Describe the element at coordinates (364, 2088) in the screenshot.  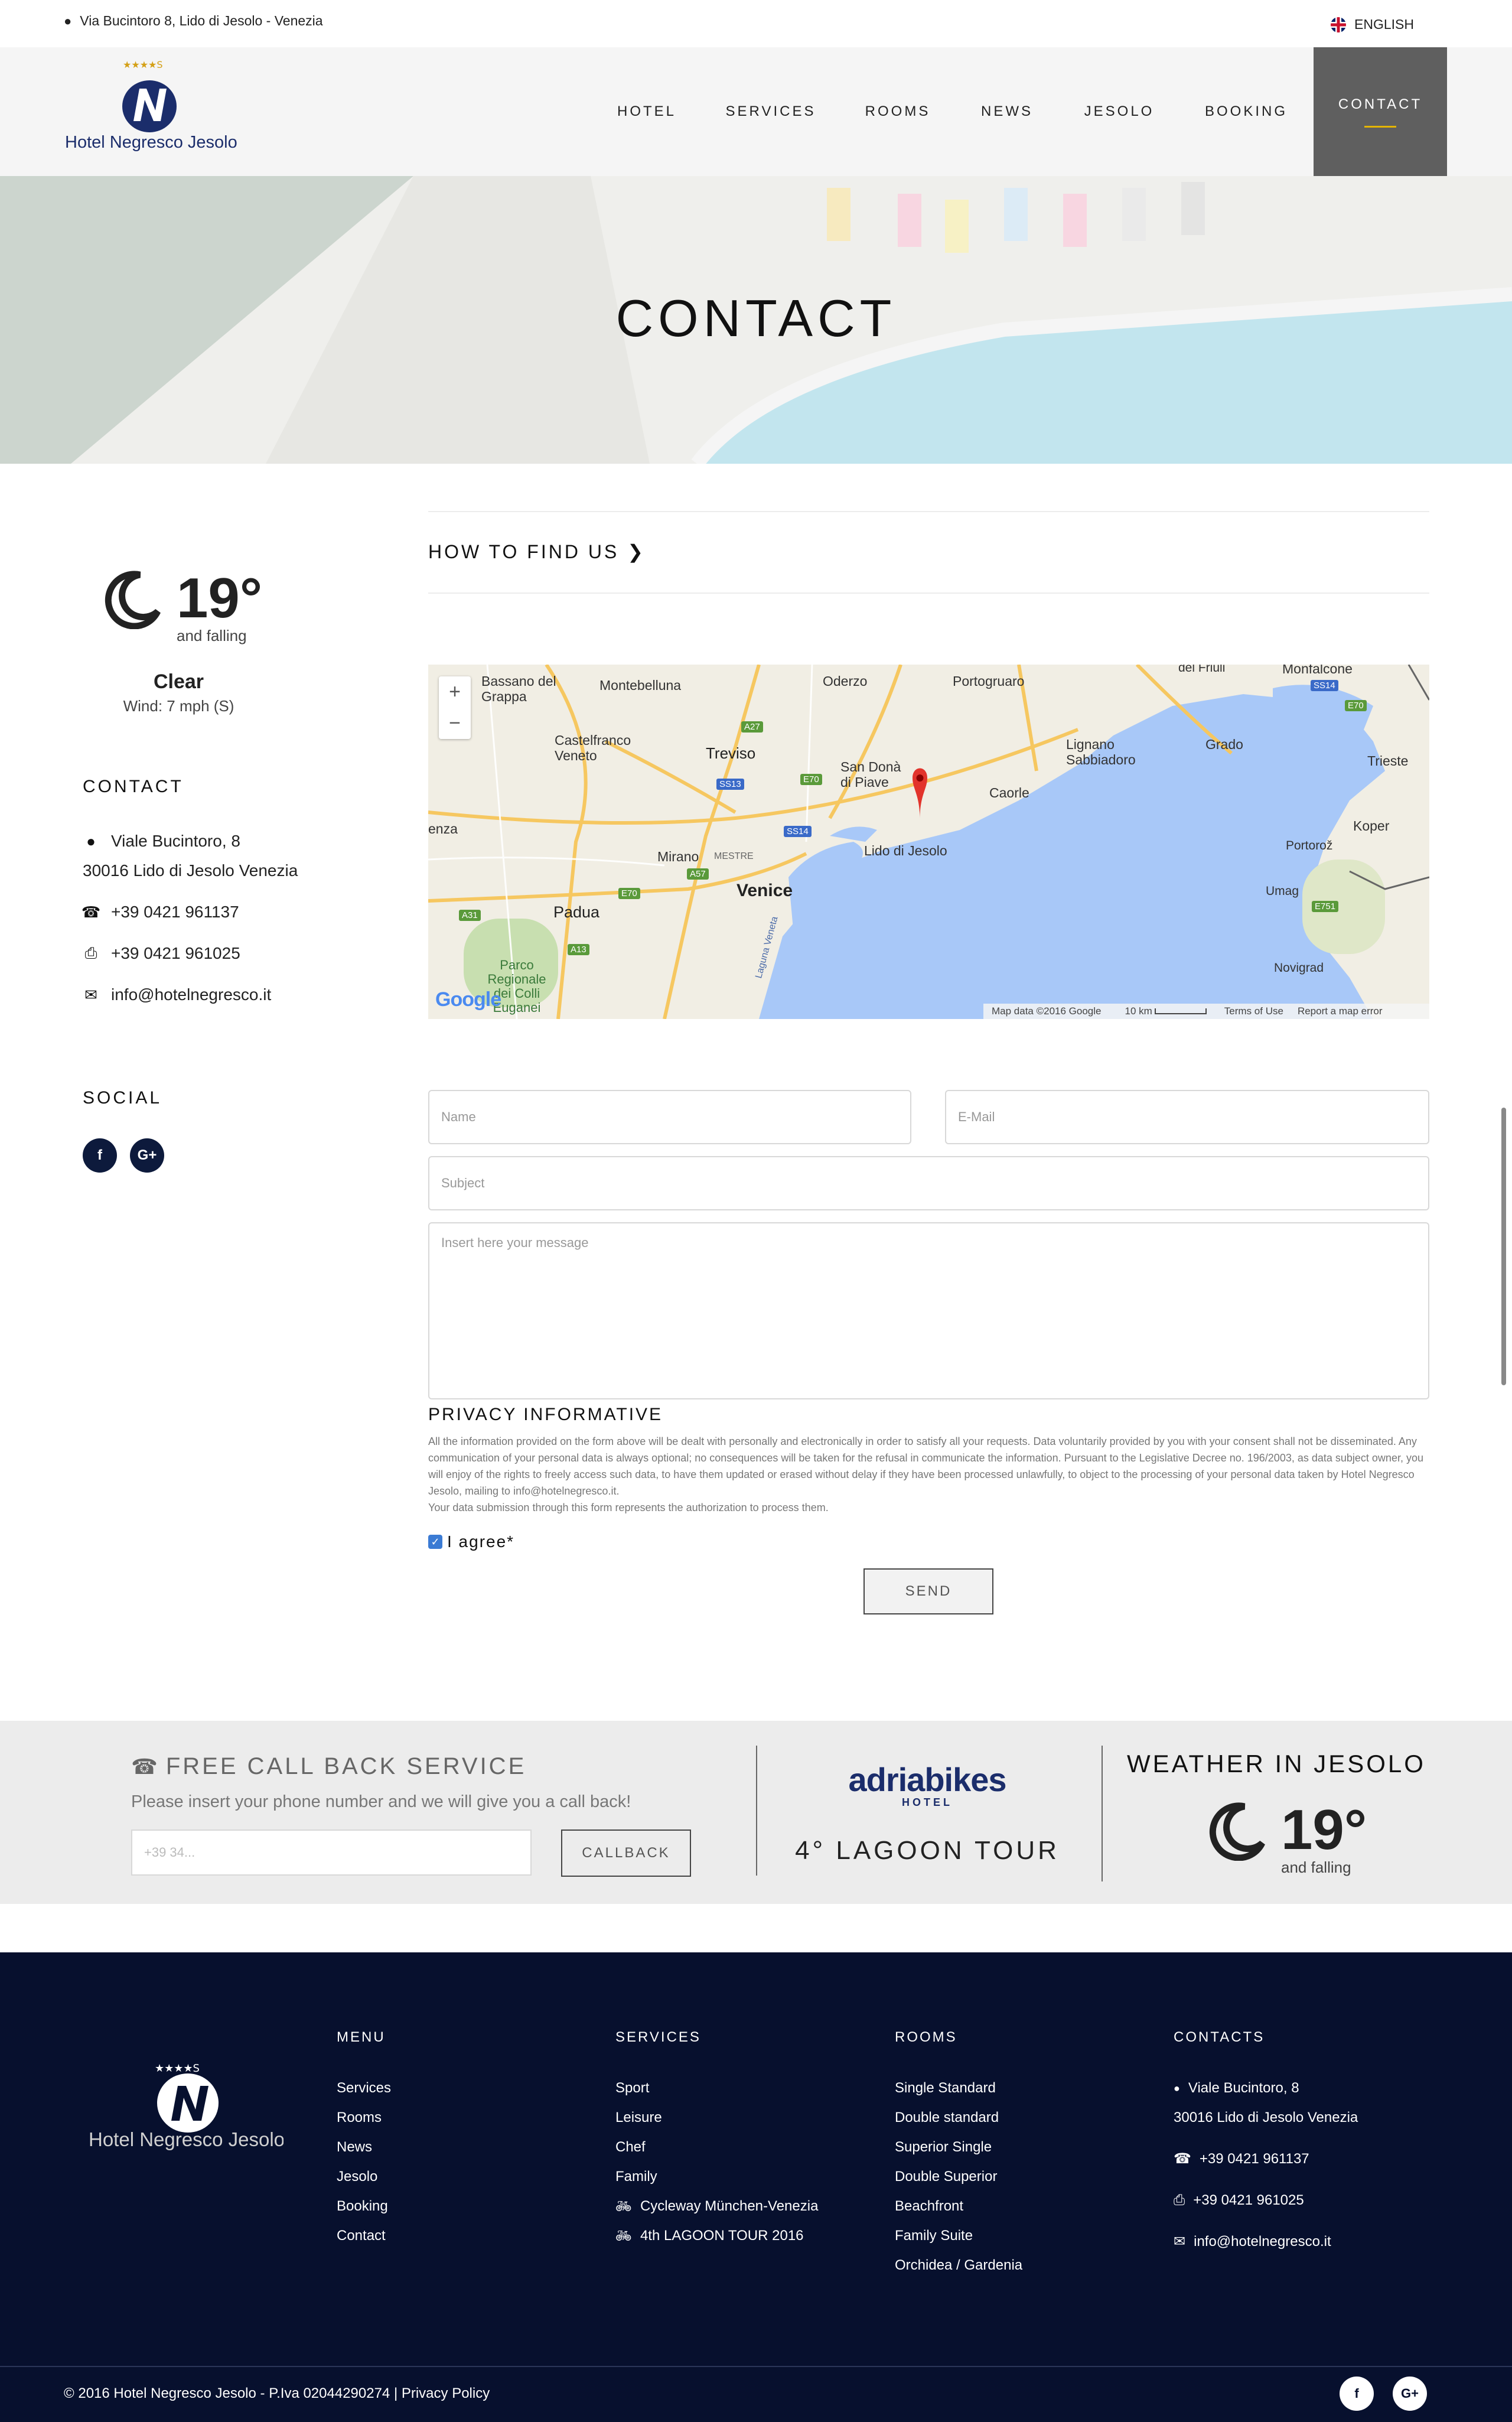
I see `footer-link: Services` at that location.